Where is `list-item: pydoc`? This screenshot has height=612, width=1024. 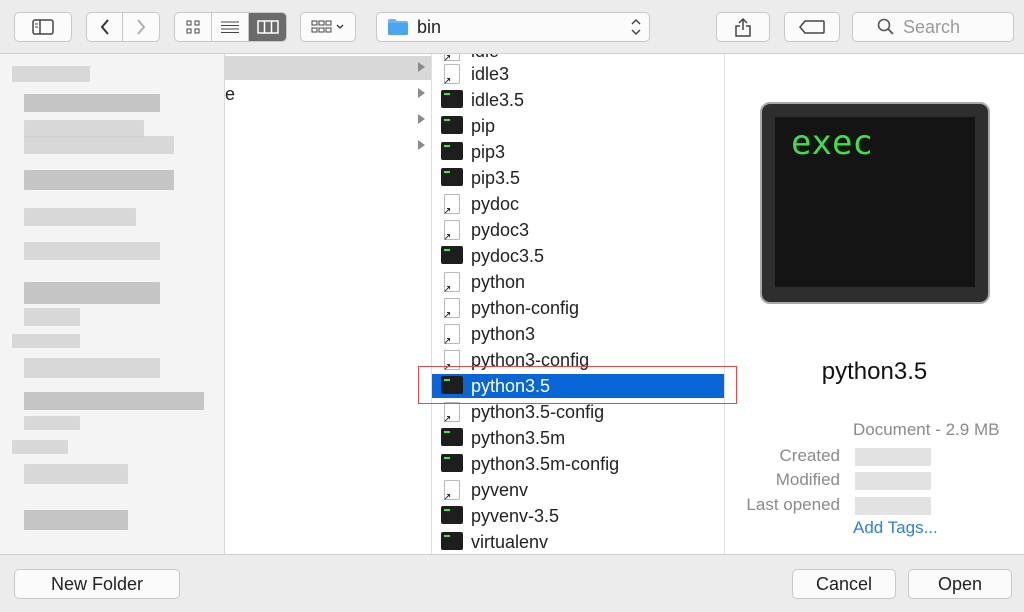 list-item: pydoc is located at coordinates (578, 204).